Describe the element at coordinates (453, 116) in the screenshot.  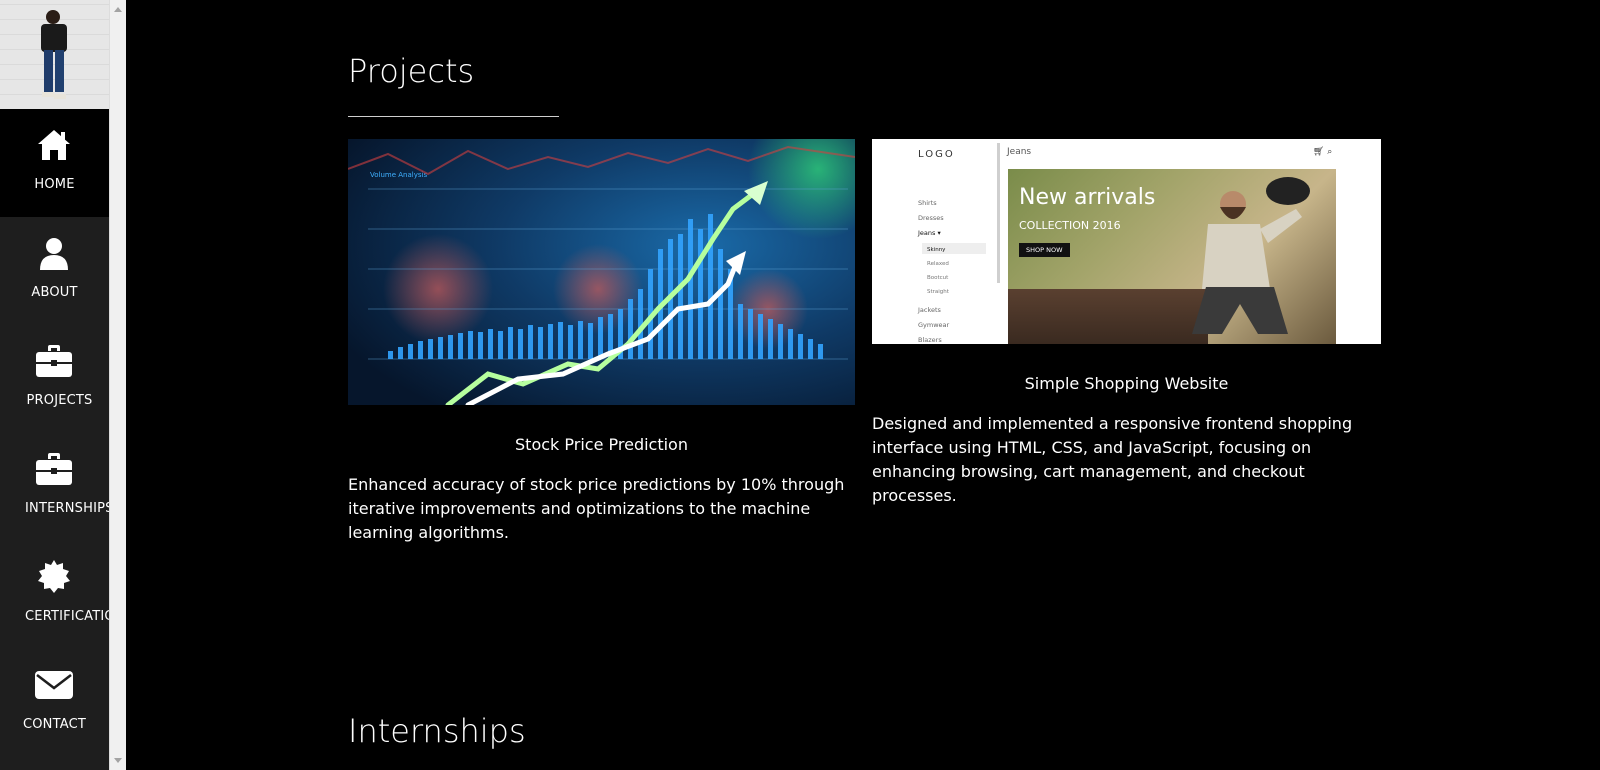
I see `projects-heading-underline` at that location.